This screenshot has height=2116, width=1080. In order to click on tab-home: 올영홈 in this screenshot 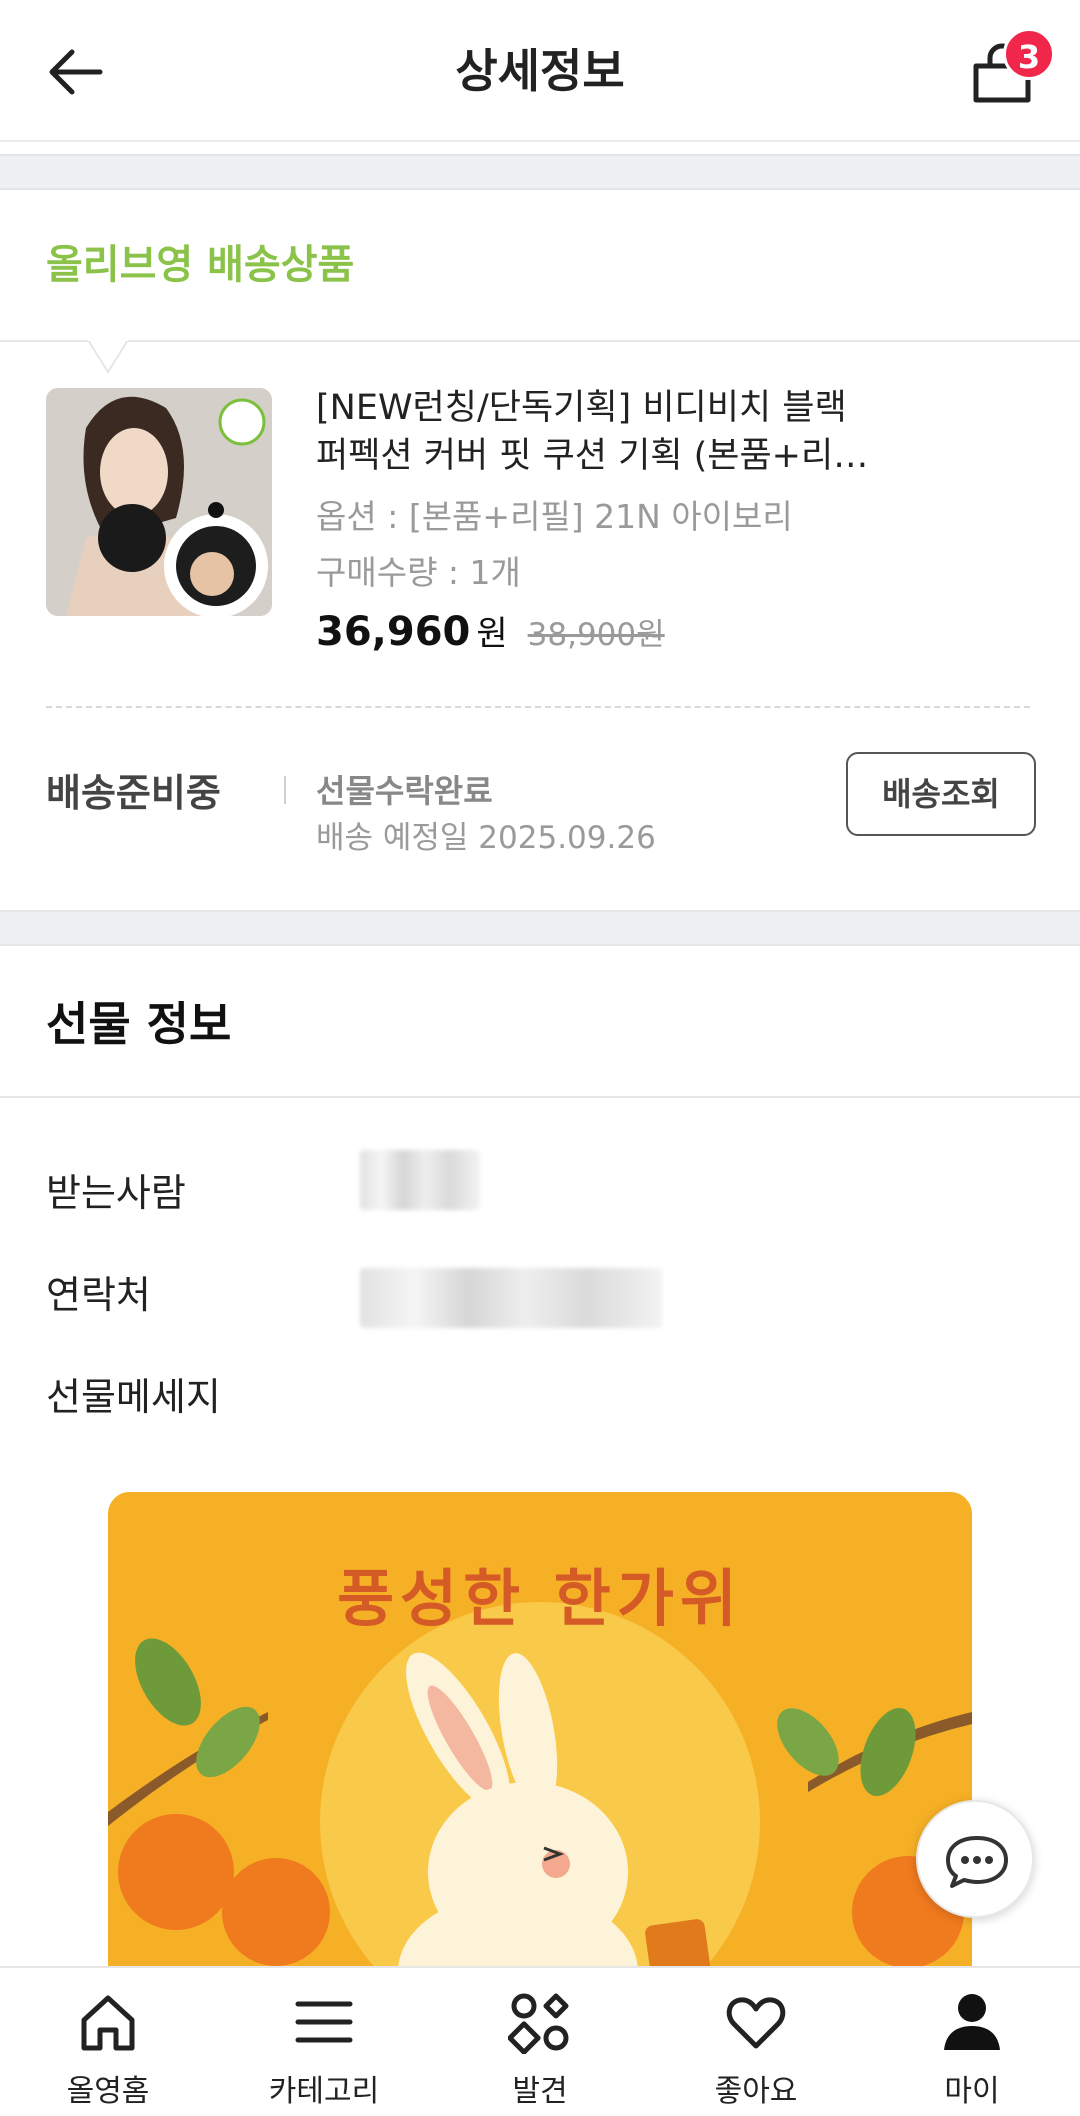, I will do `click(108, 2042)`.